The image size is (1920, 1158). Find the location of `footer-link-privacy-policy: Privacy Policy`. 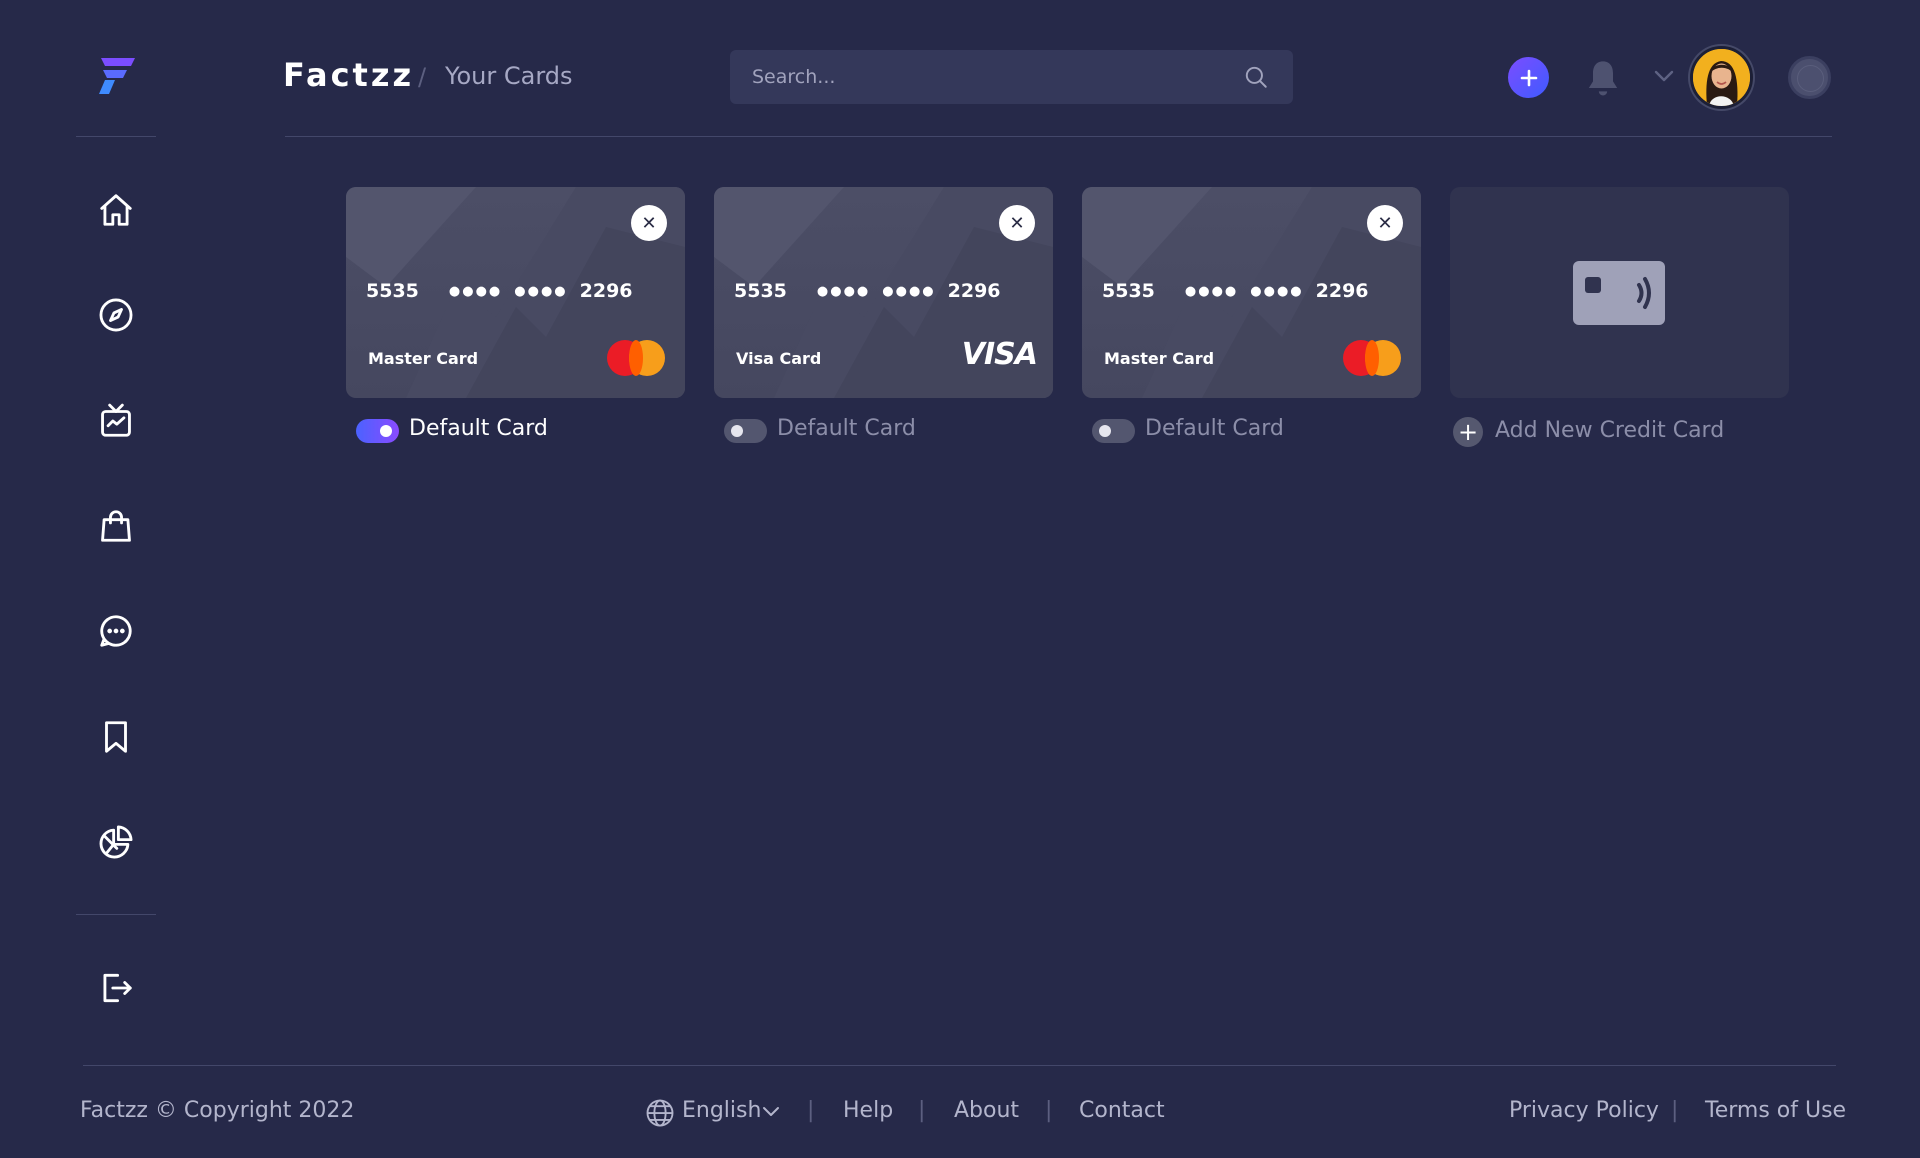

footer-link-privacy-policy: Privacy Policy is located at coordinates (1584, 1110).